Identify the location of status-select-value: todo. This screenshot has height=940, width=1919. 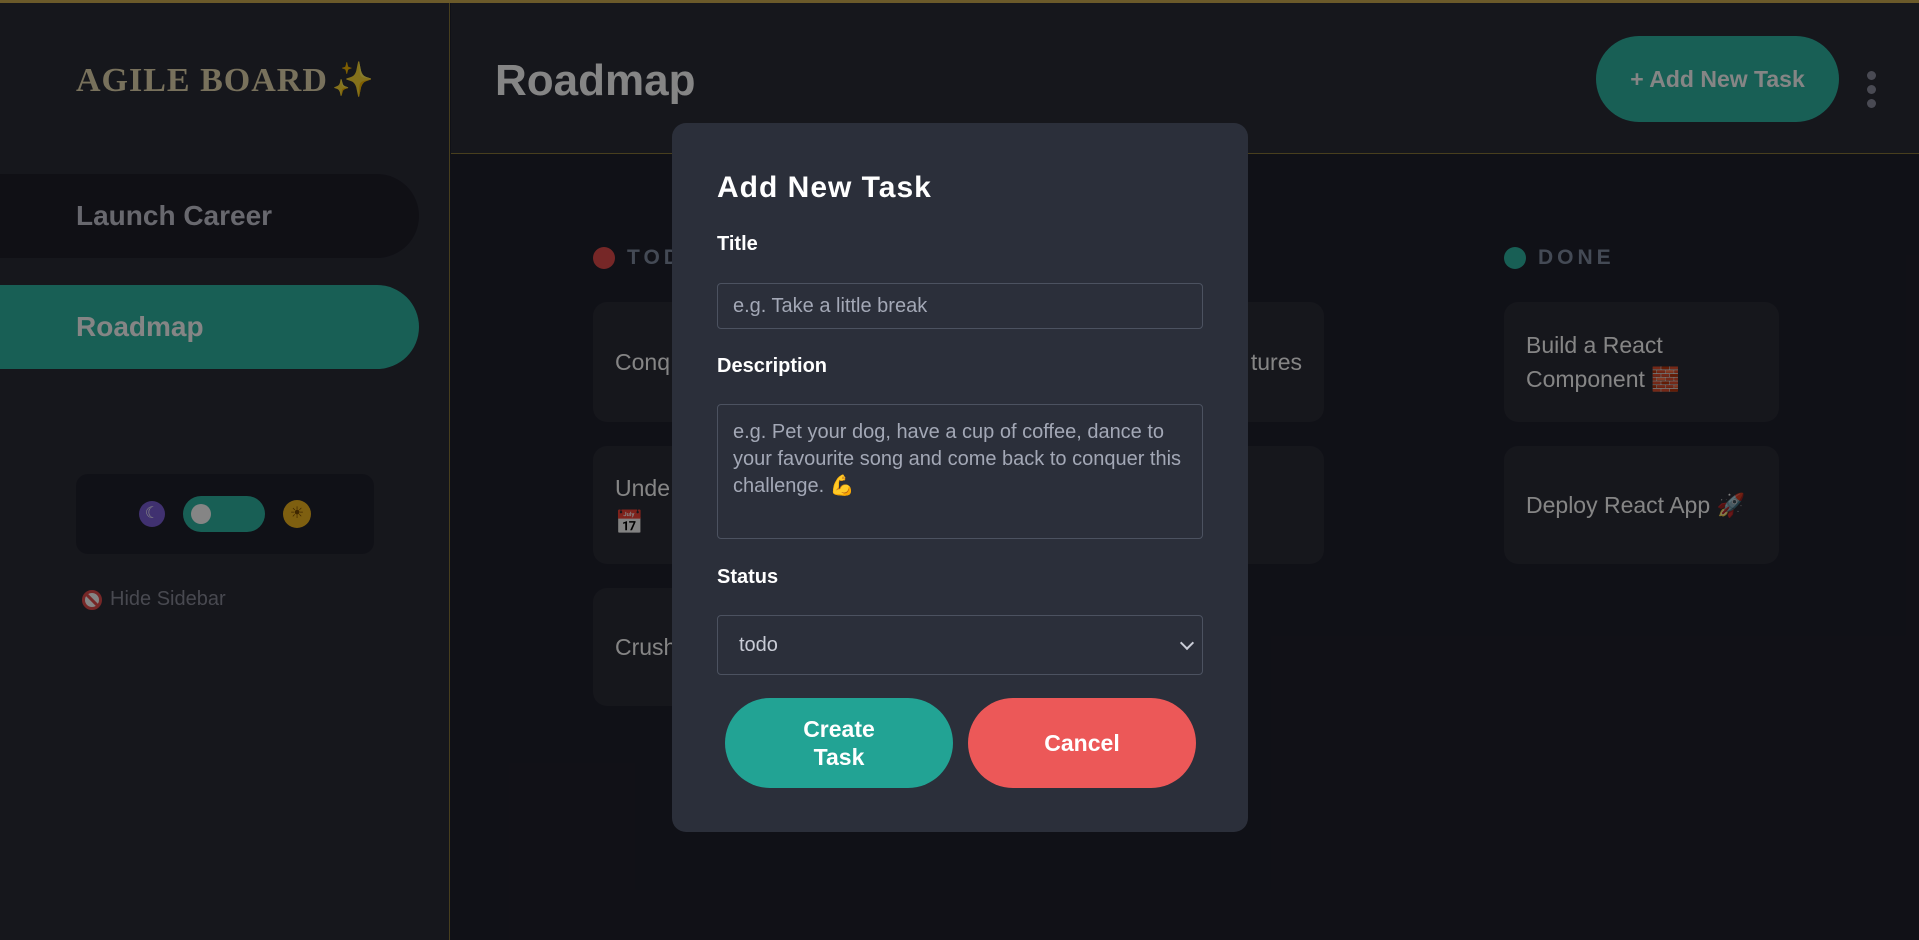
(758, 644).